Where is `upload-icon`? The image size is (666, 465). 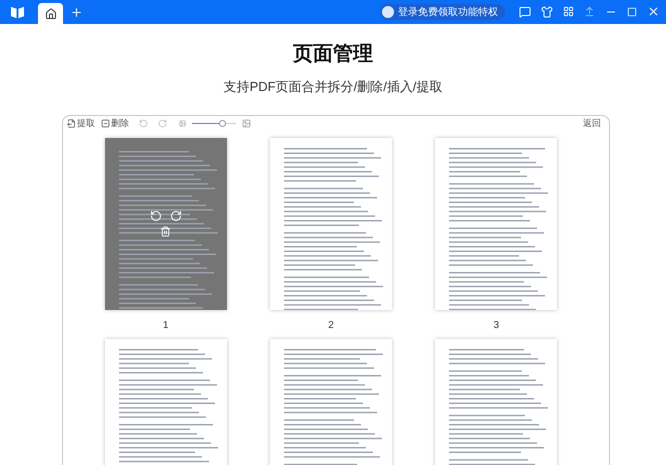
upload-icon is located at coordinates (589, 11).